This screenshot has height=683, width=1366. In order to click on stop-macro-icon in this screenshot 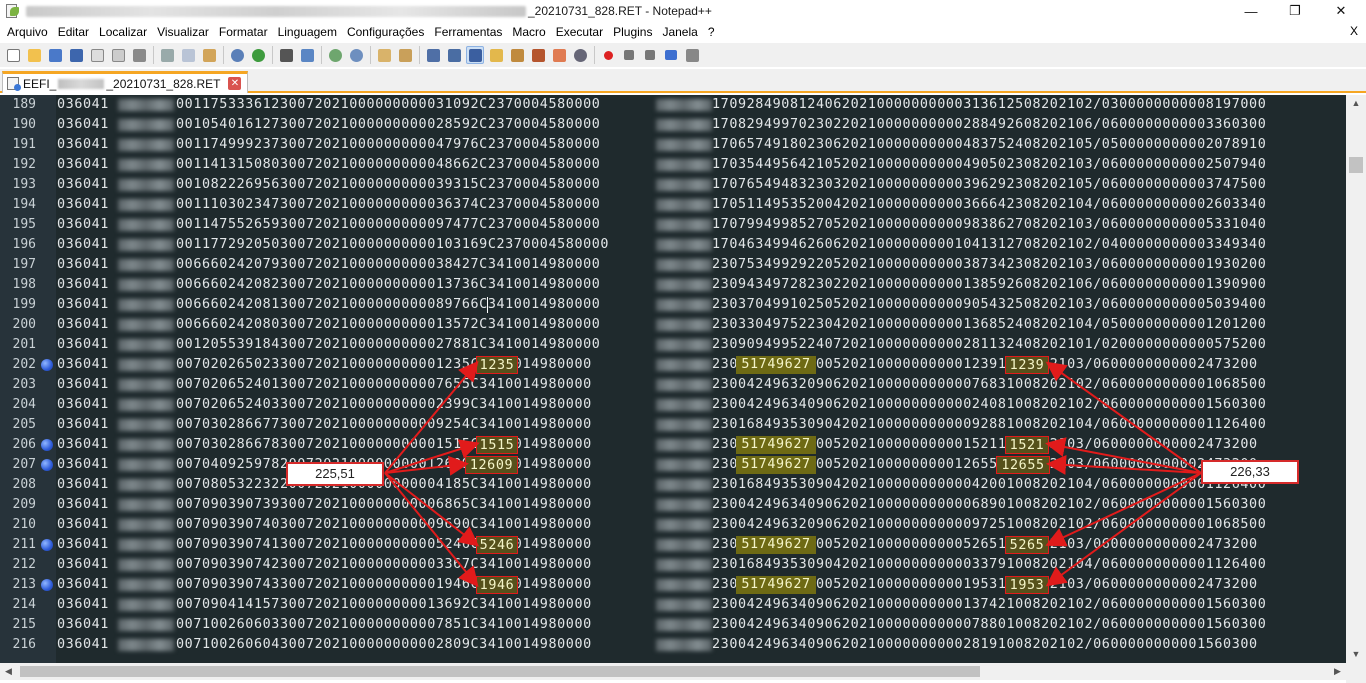, I will do `click(629, 55)`.